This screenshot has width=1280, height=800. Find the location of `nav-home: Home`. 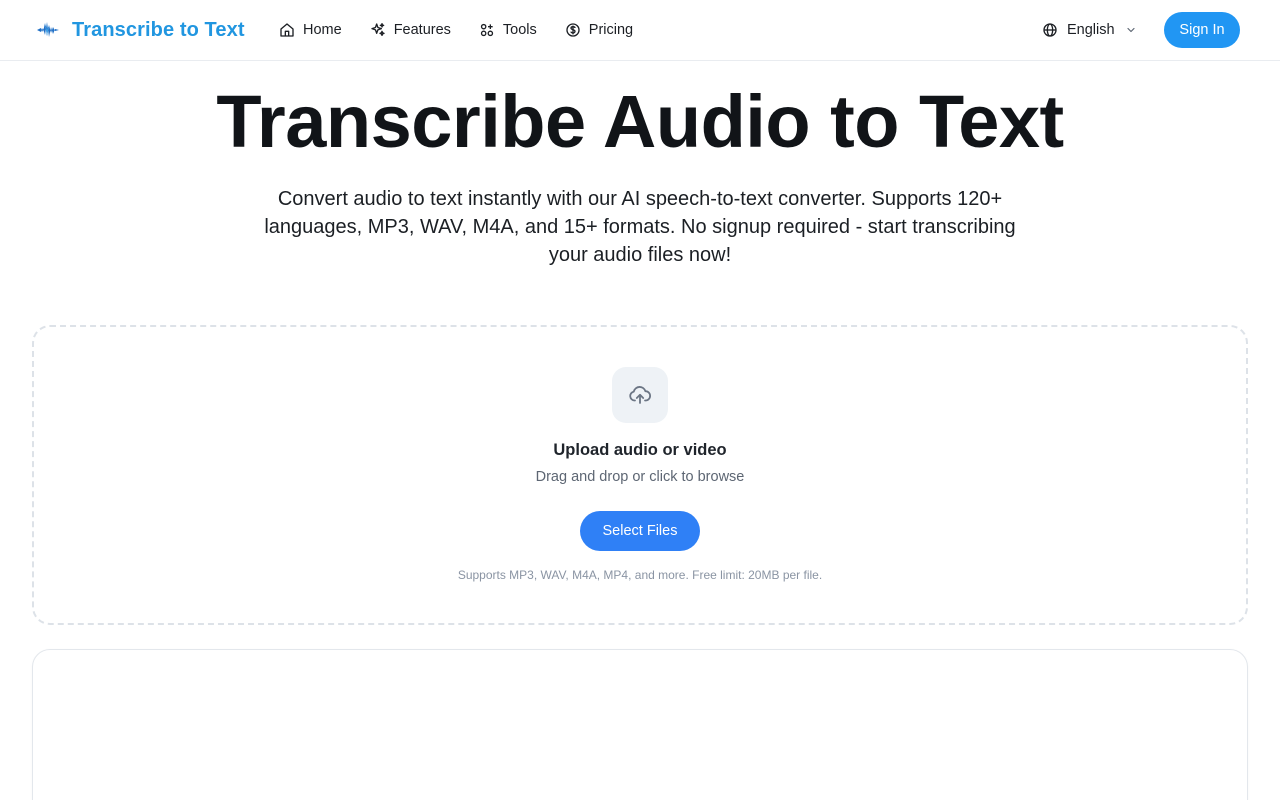

nav-home: Home is located at coordinates (310, 30).